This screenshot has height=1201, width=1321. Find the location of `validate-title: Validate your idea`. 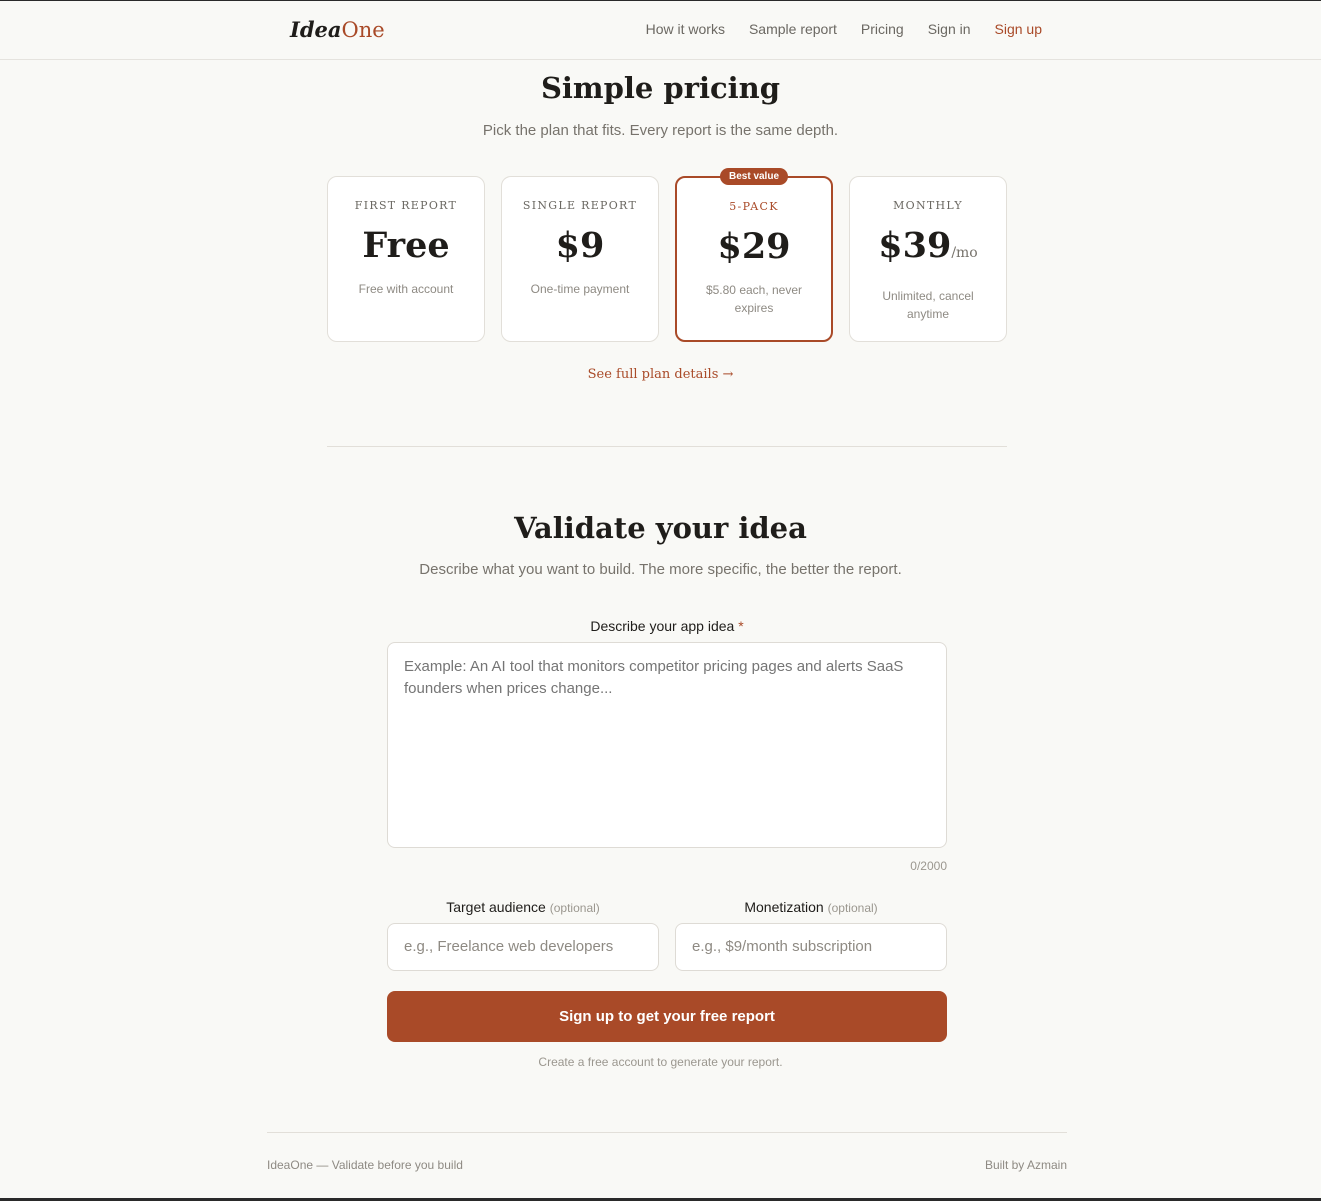

validate-title: Validate your idea is located at coordinates (660, 528).